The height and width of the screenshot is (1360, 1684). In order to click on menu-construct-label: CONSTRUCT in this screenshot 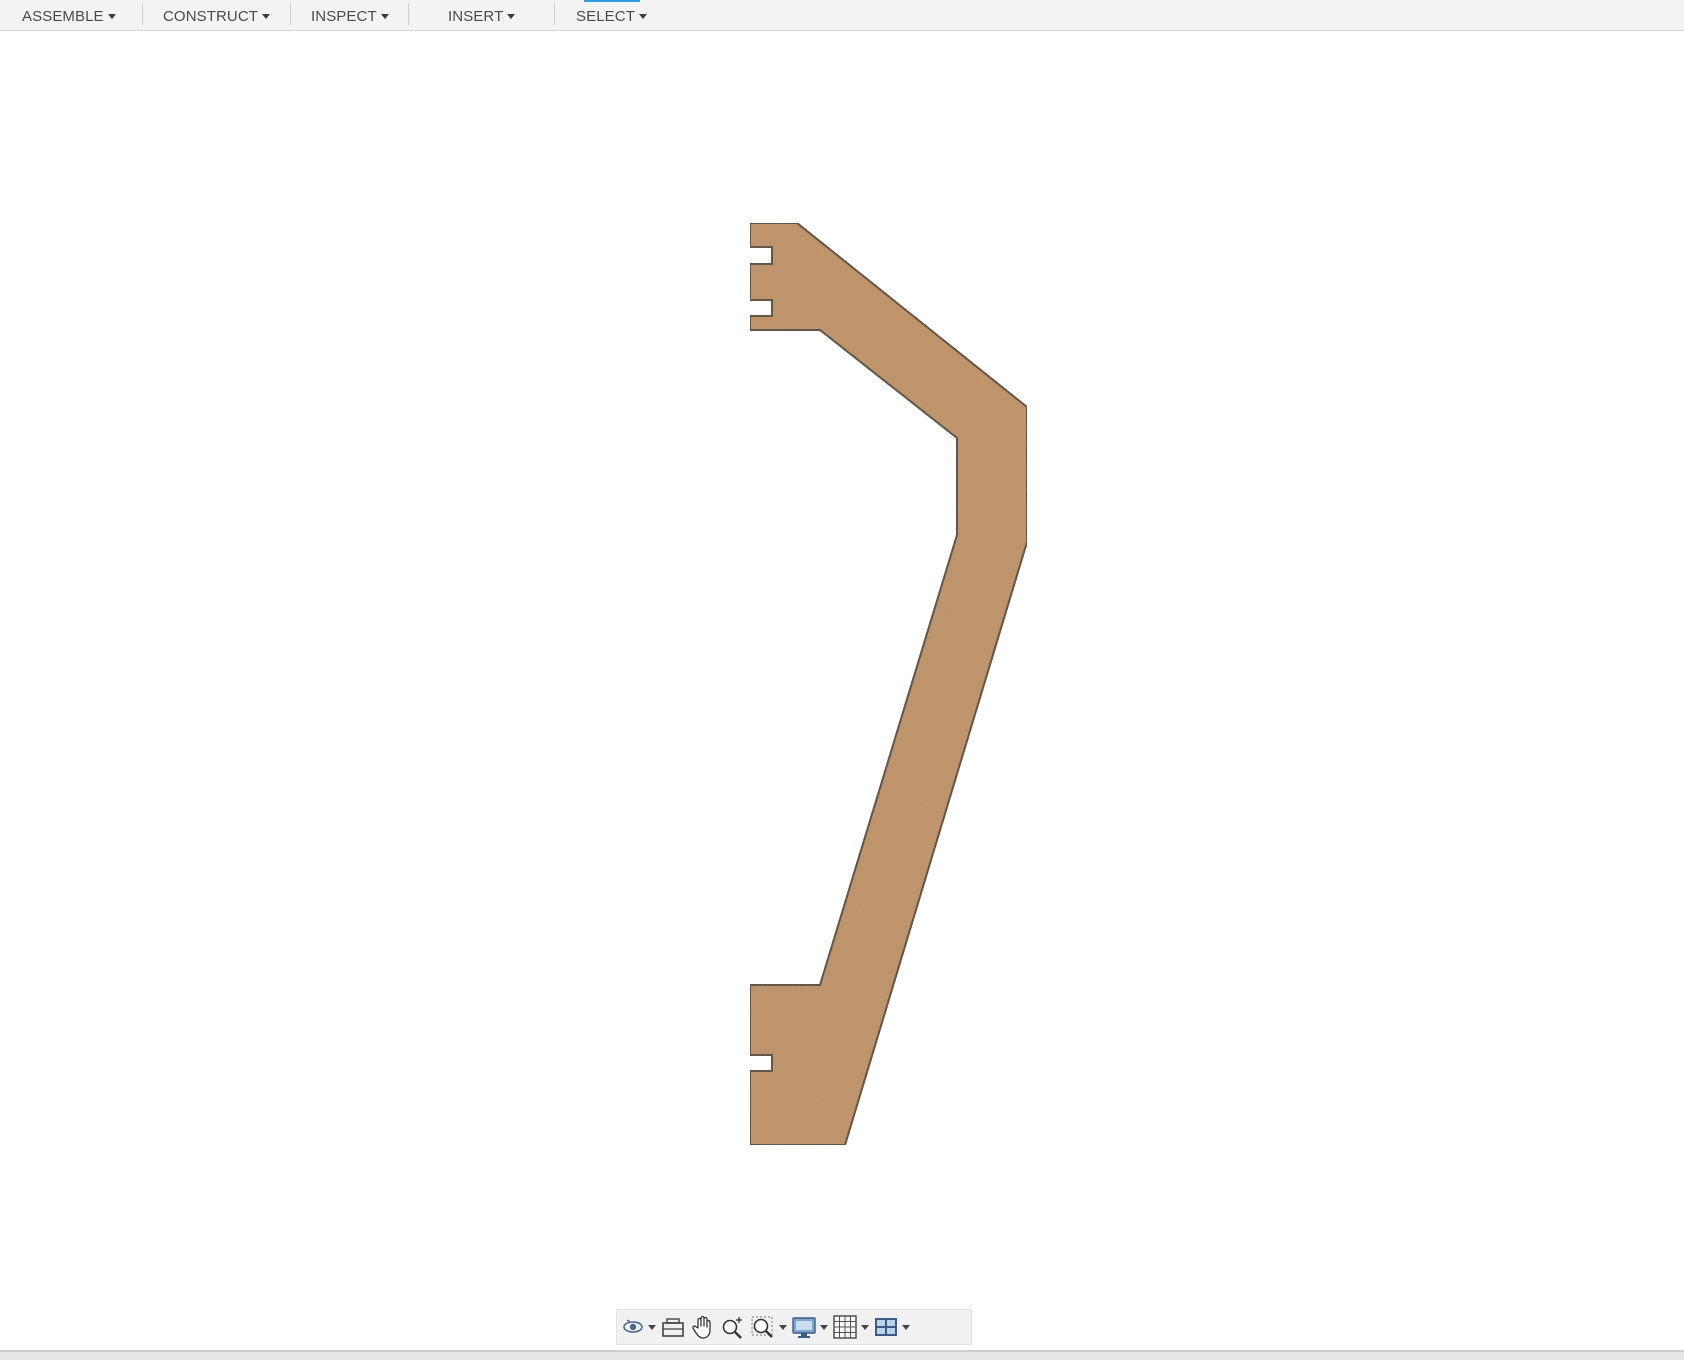, I will do `click(211, 16)`.